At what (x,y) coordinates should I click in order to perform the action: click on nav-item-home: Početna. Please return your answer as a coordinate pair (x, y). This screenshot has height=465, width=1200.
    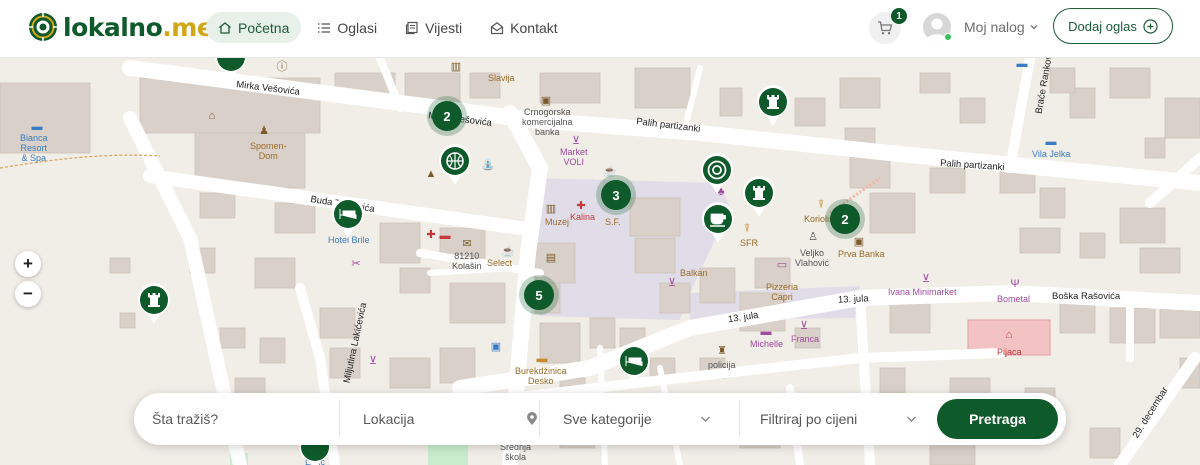
    Looking at the image, I should click on (254, 27).